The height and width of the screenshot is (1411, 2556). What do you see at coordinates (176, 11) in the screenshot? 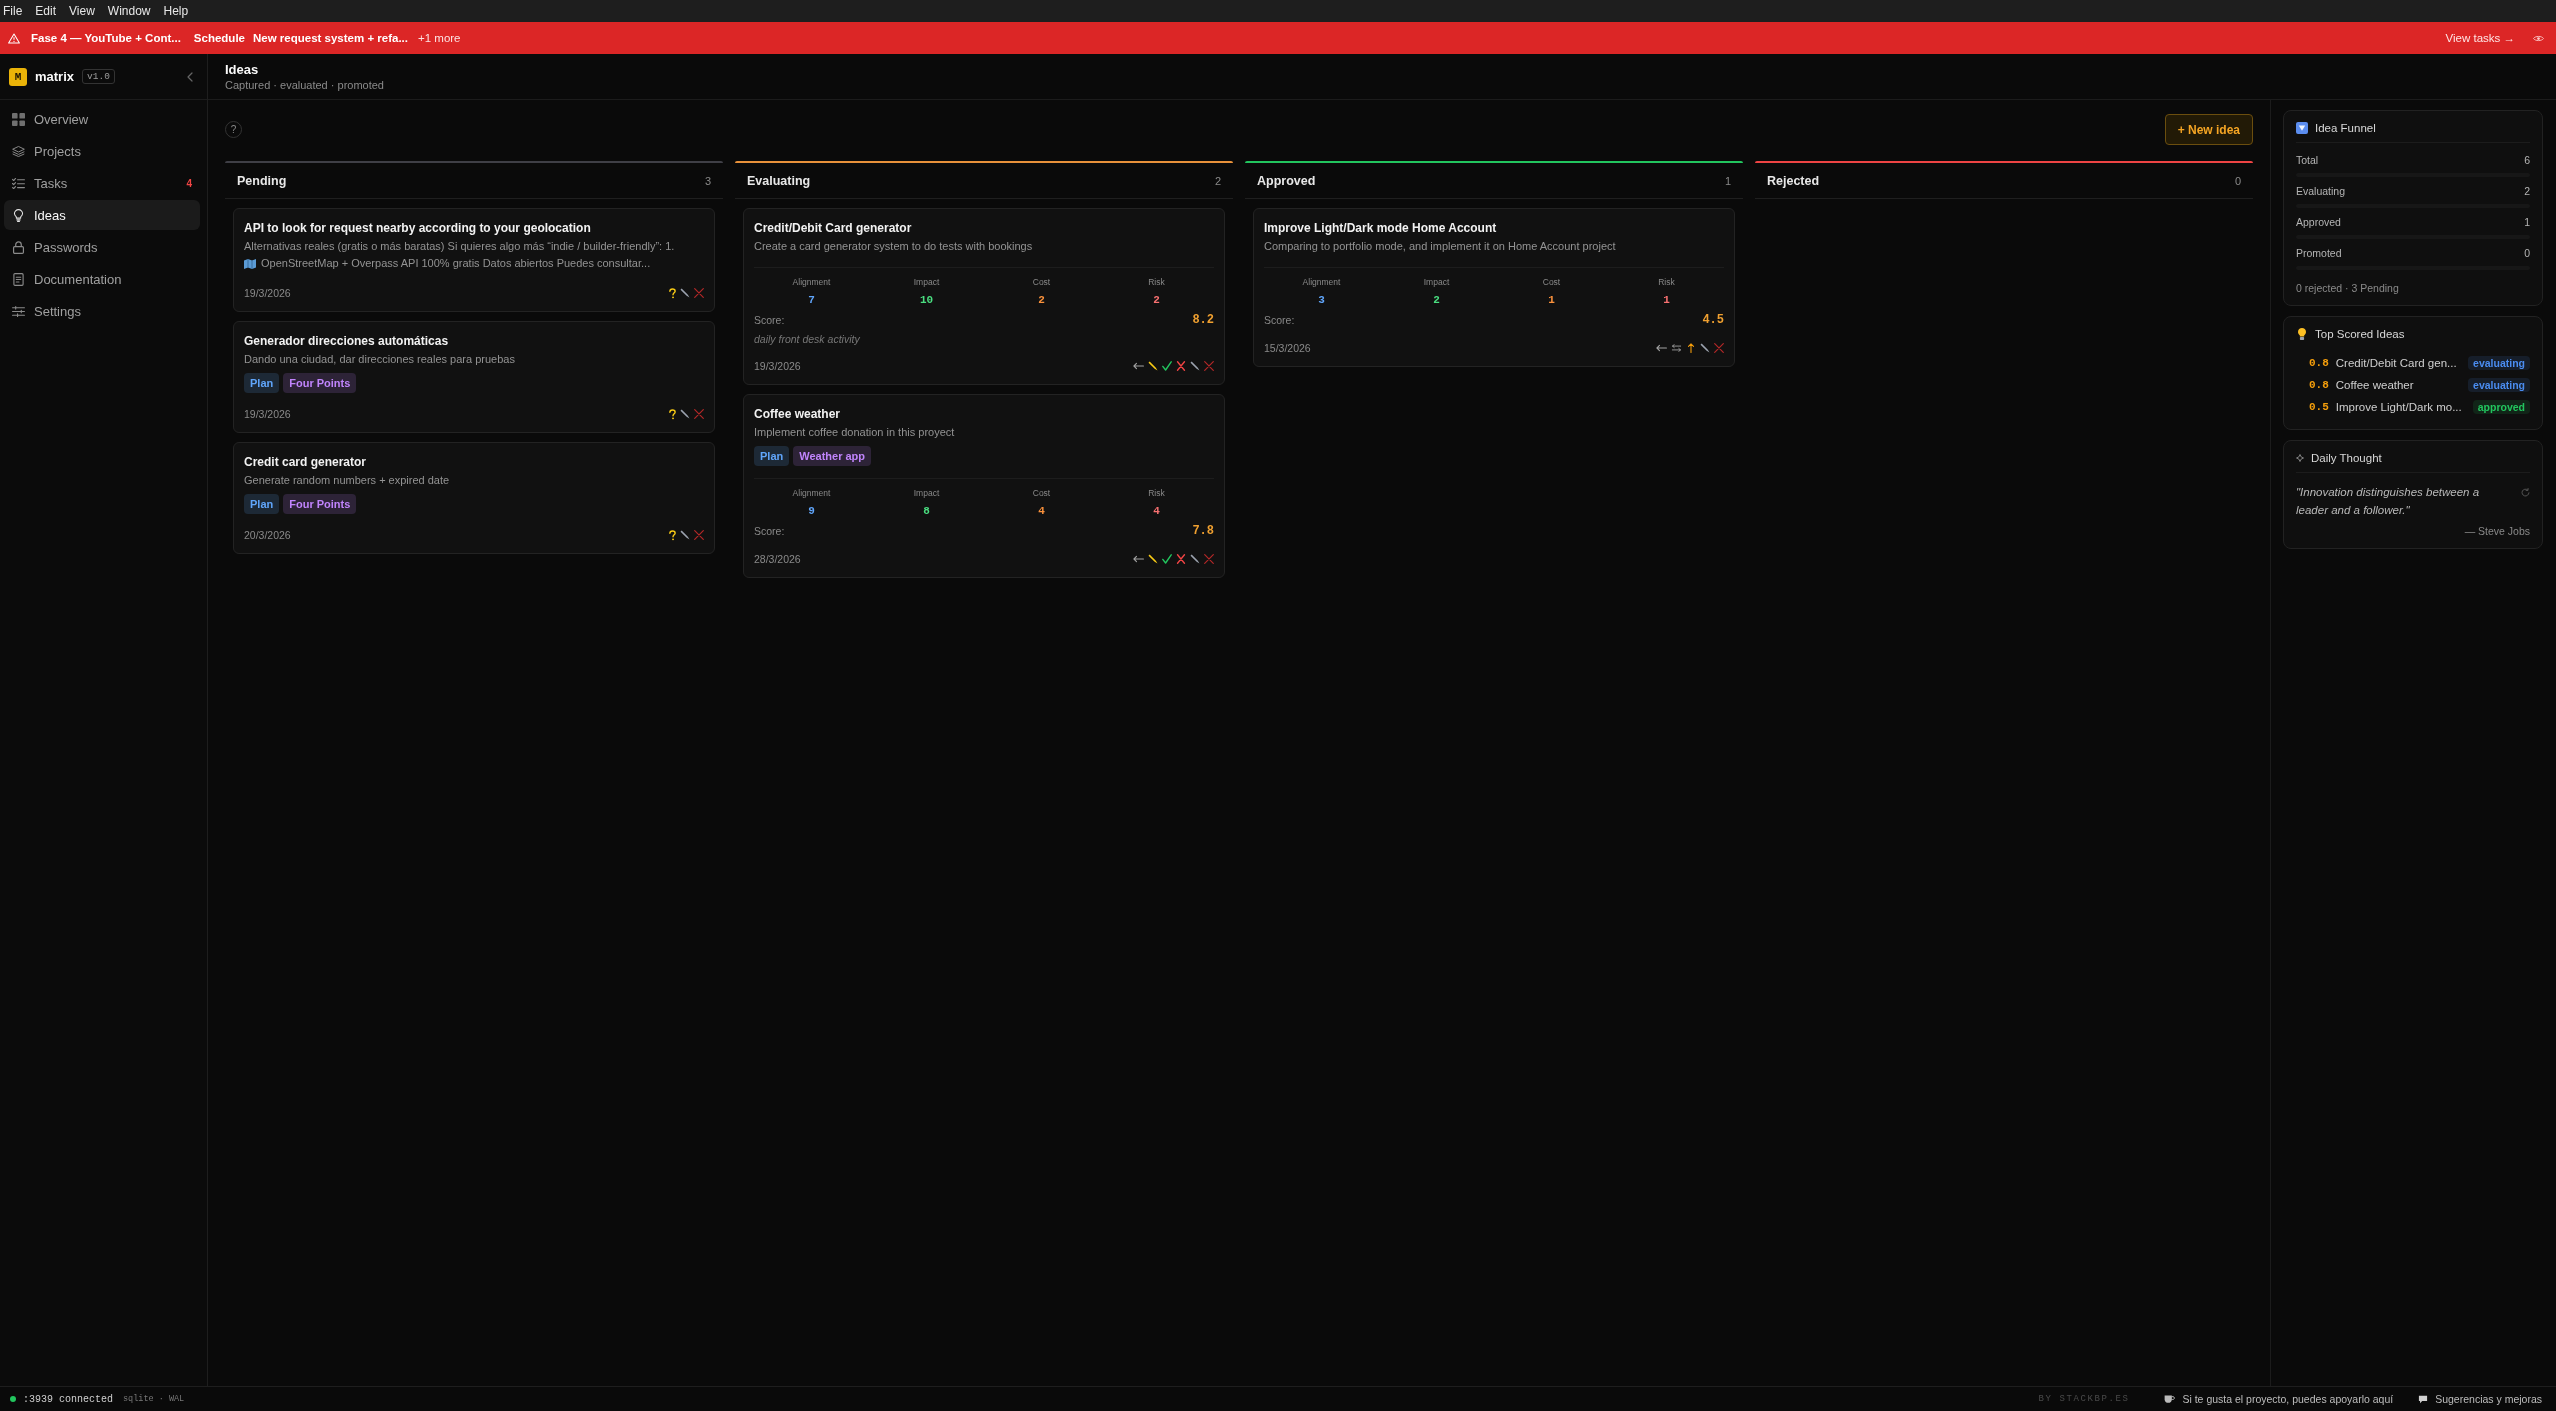
I see `menu-item: Help` at bounding box center [176, 11].